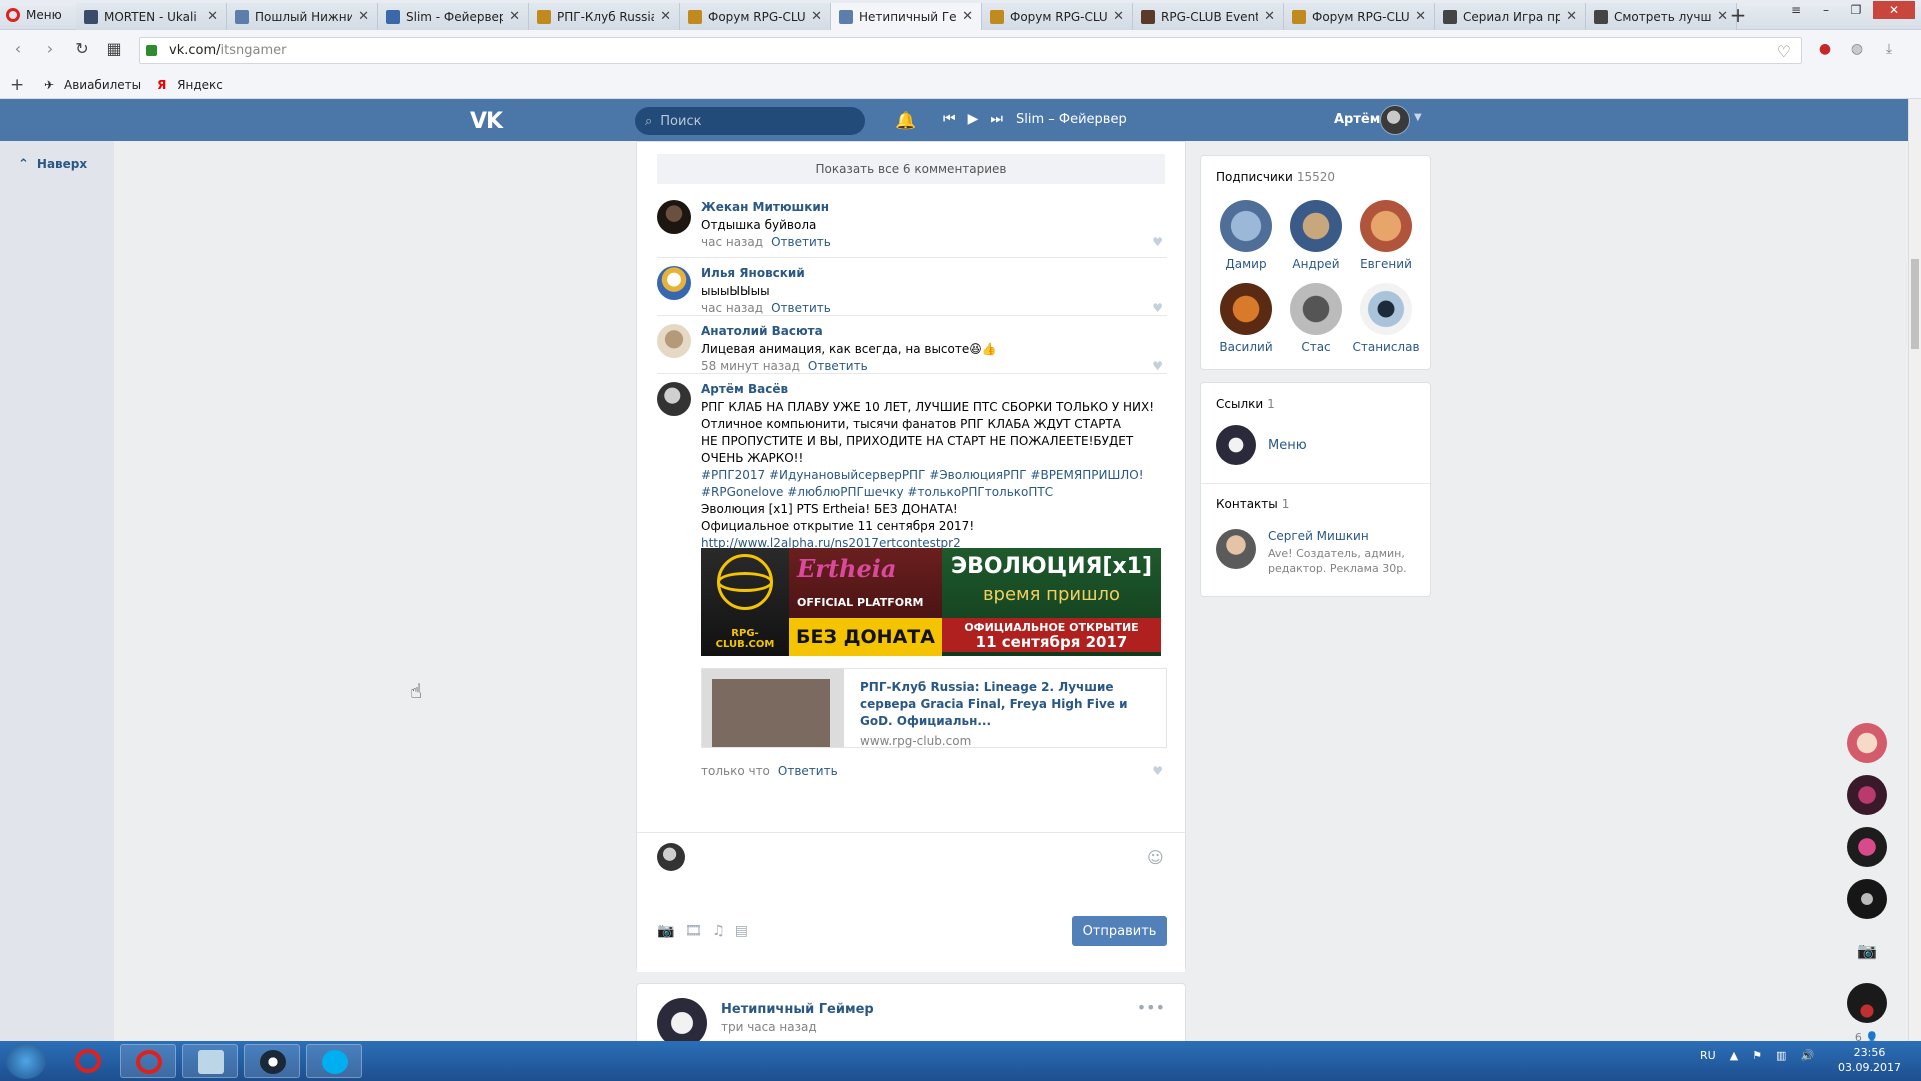 The width and height of the screenshot is (1921, 1081). What do you see at coordinates (762, 331) in the screenshot?
I see `comment-author: Анатолий Васюта` at bounding box center [762, 331].